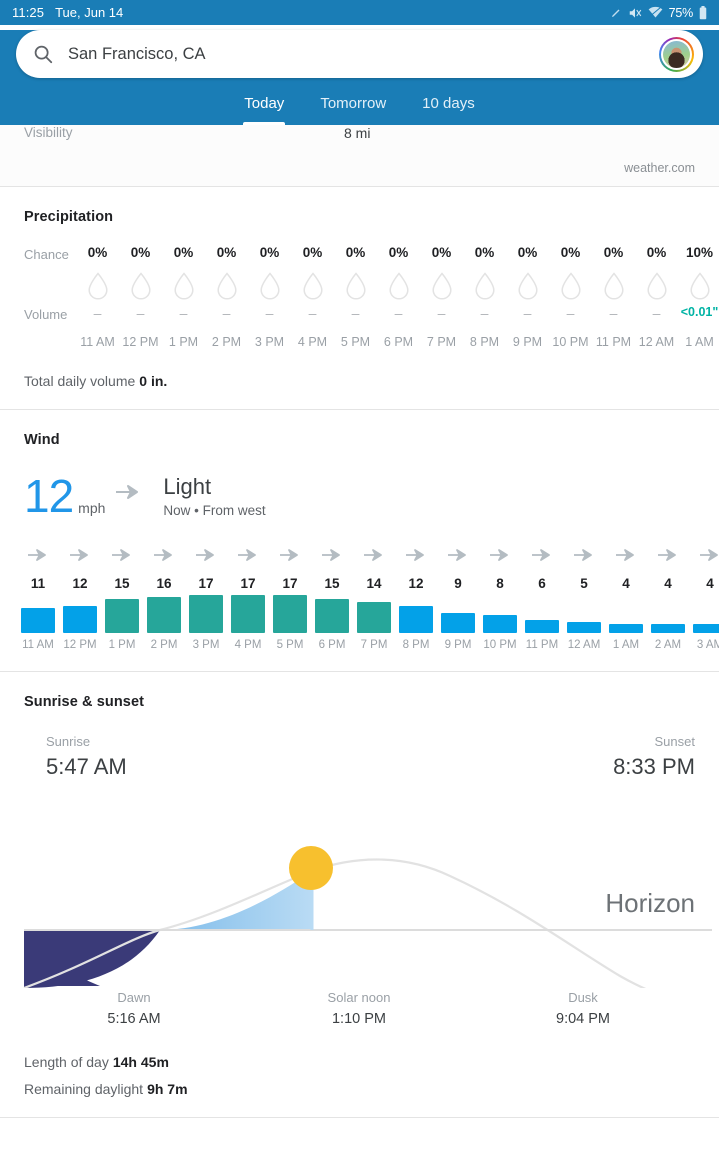  I want to click on wind-description: Light Now • From west, so click(214, 496).